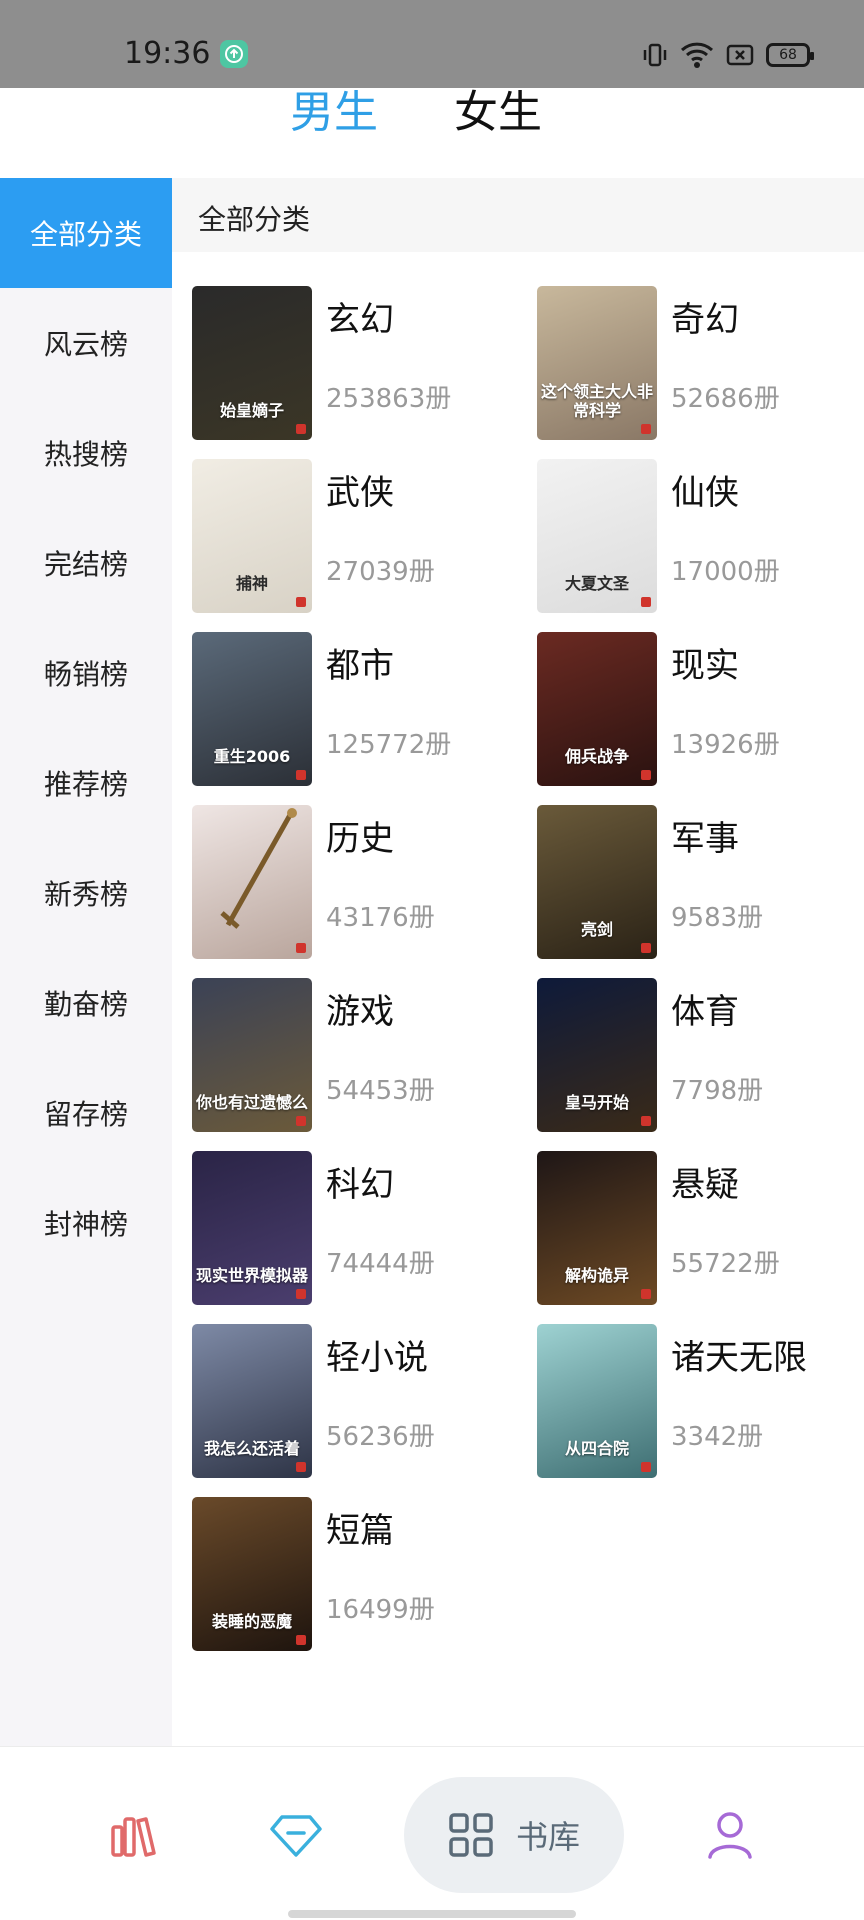 This screenshot has width=864, height=1920. Describe the element at coordinates (380, 918) in the screenshot. I see `category-count: 43176册` at that location.